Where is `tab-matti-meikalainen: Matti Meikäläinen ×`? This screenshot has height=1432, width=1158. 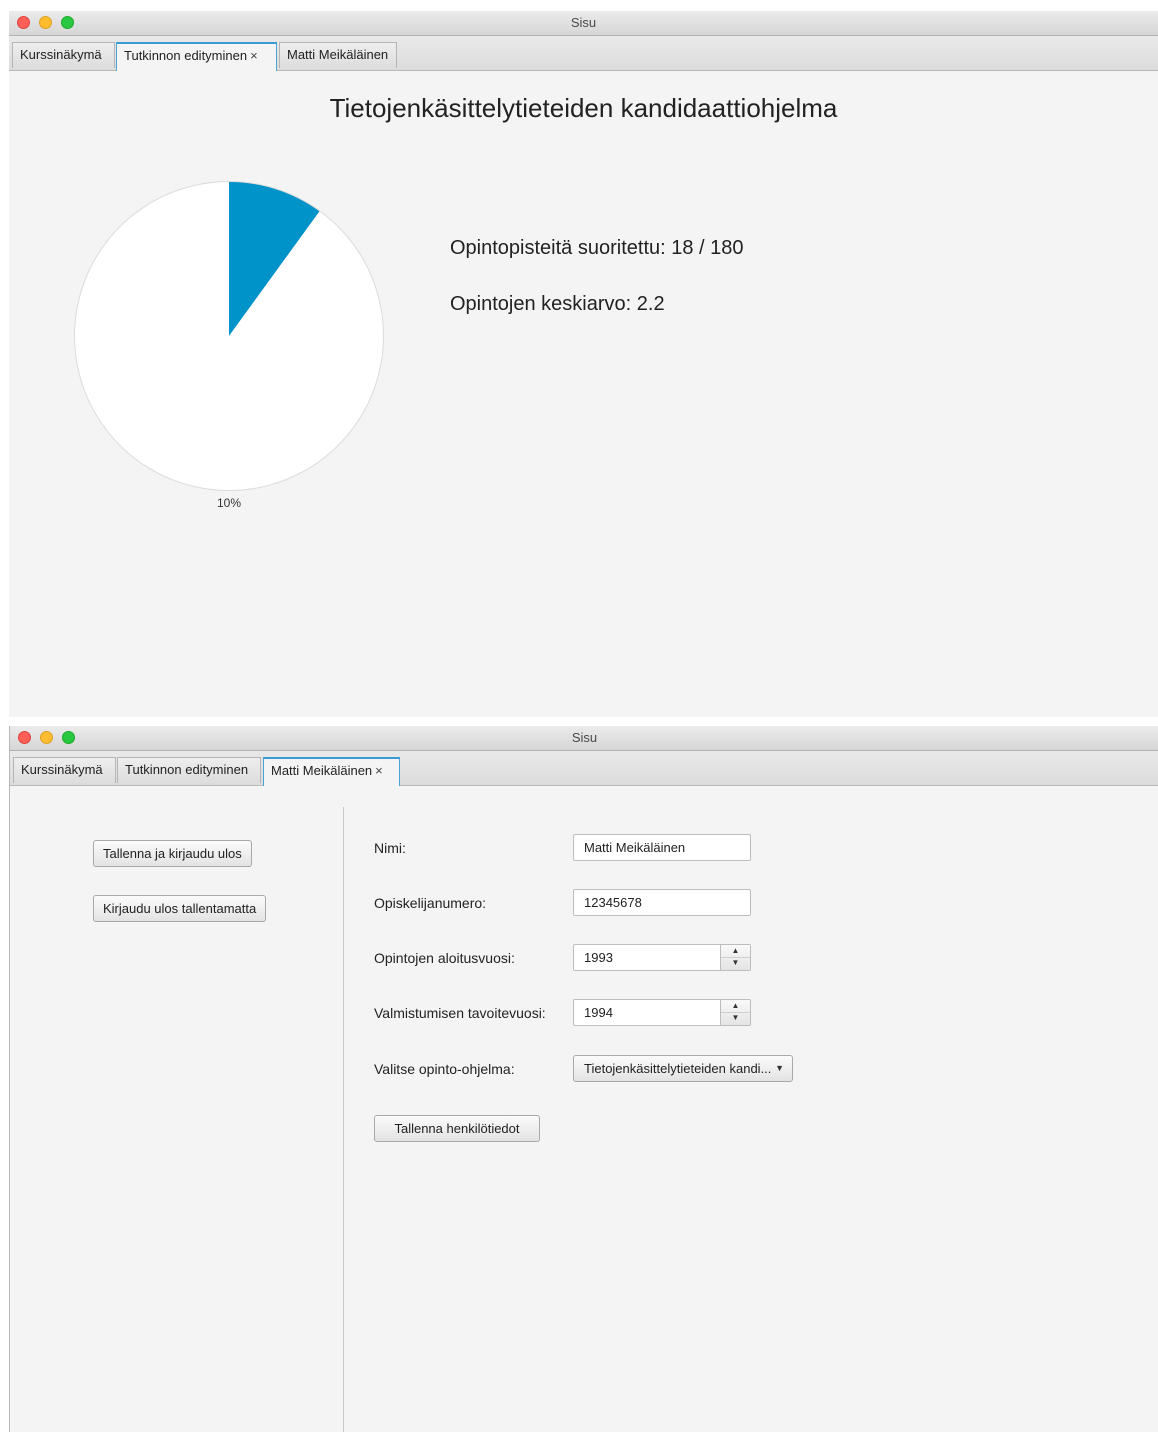 tab-matti-meikalainen: Matti Meikäläinen × is located at coordinates (331, 771).